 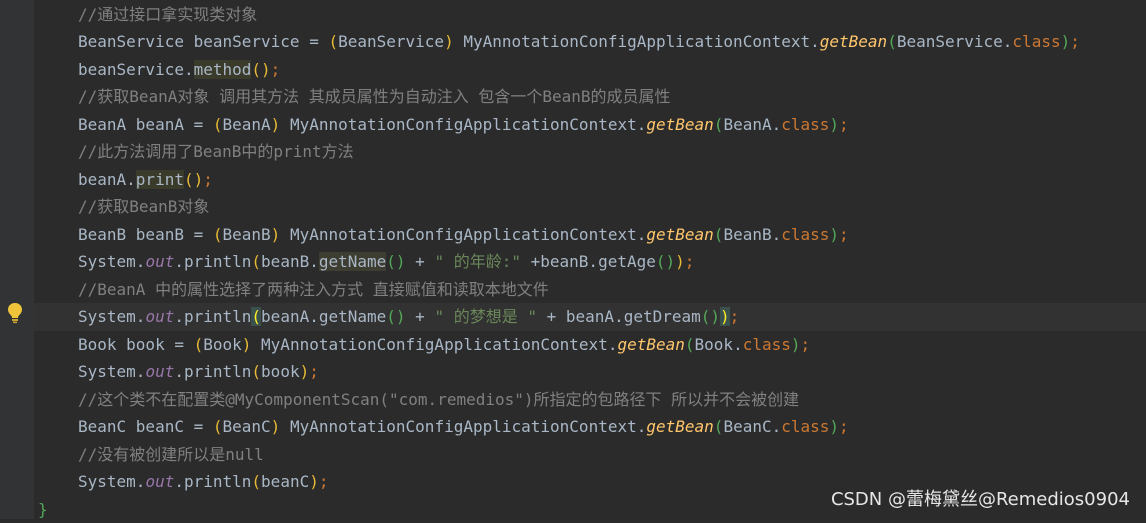 I want to click on code-token: BeanService beanService =, so click(x=203, y=41).